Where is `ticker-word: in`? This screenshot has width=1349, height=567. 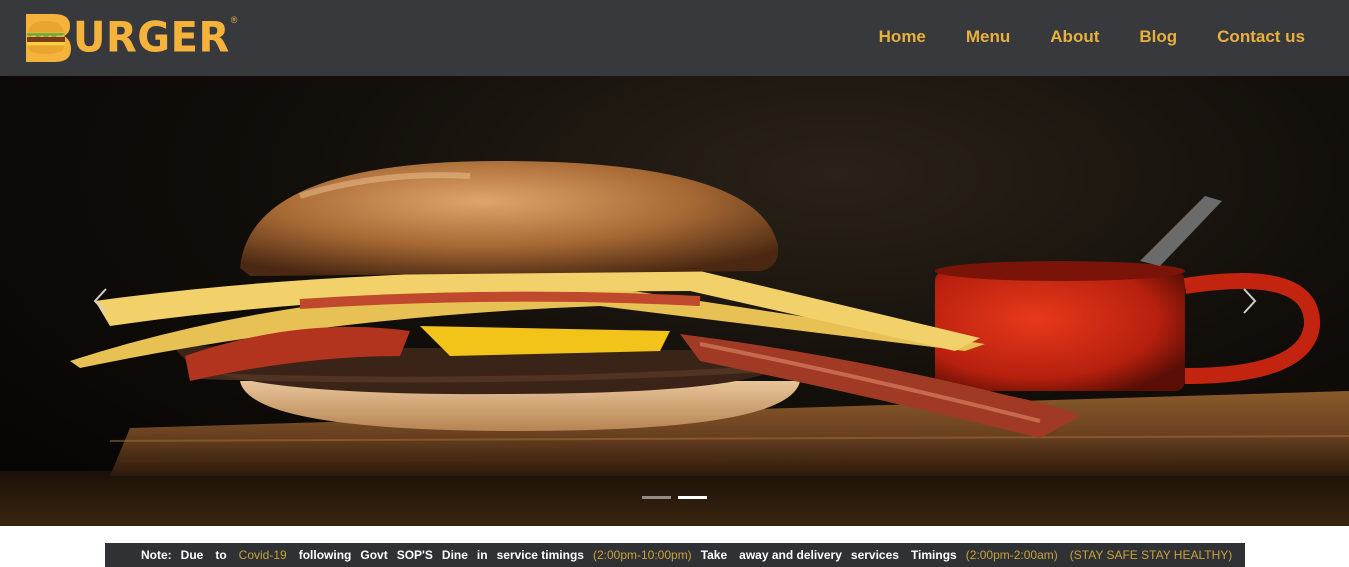 ticker-word: in is located at coordinates (482, 555).